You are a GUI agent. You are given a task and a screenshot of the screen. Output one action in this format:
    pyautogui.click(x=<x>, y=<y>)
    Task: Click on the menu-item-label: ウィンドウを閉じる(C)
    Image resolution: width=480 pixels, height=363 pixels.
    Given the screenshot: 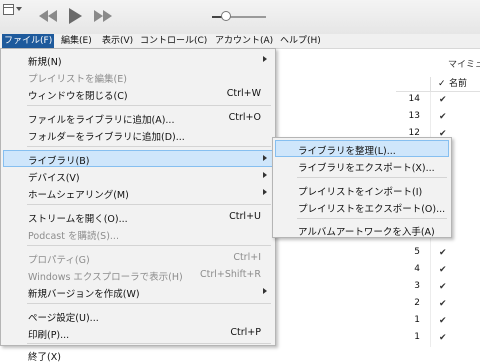 What is the action you would take?
    pyautogui.click(x=78, y=96)
    